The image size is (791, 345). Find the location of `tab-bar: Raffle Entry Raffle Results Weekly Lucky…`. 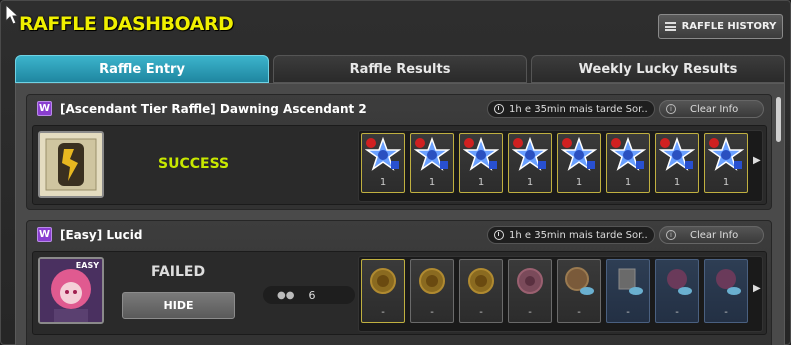

tab-bar: Raffle Entry Raffle Results Weekly Lucky… is located at coordinates (400, 69).